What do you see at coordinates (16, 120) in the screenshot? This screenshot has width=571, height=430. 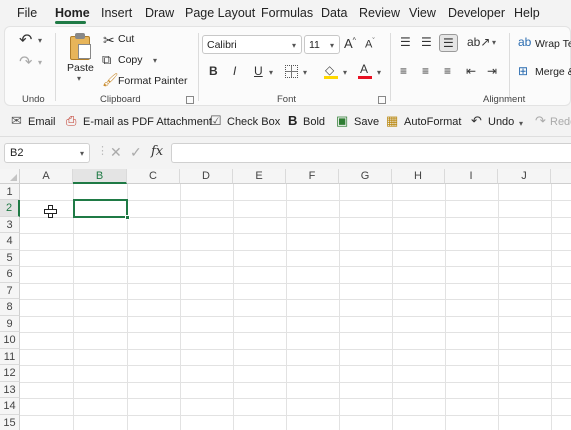 I see `email-icon: ✉` at bounding box center [16, 120].